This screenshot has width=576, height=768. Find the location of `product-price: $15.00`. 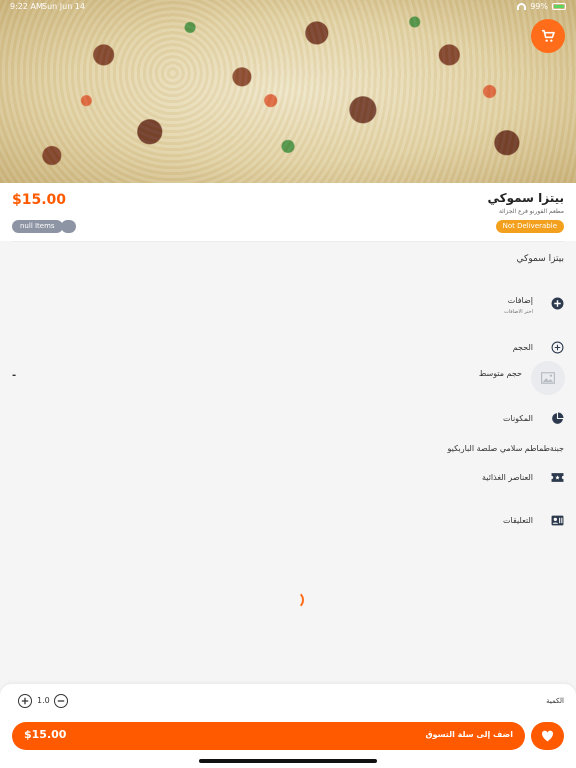

product-price: $15.00 is located at coordinates (39, 200).